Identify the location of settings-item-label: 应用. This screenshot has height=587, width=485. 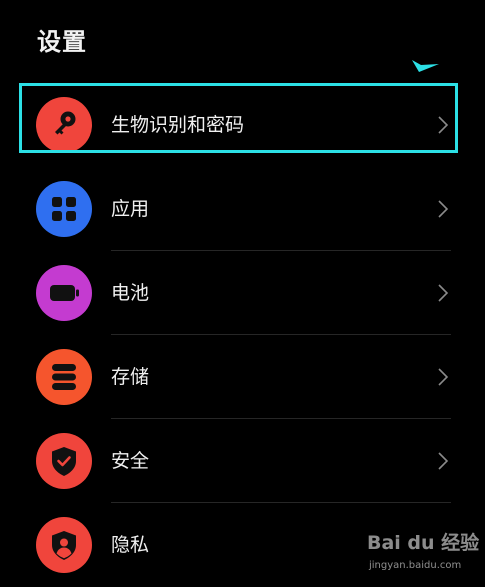
(130, 209).